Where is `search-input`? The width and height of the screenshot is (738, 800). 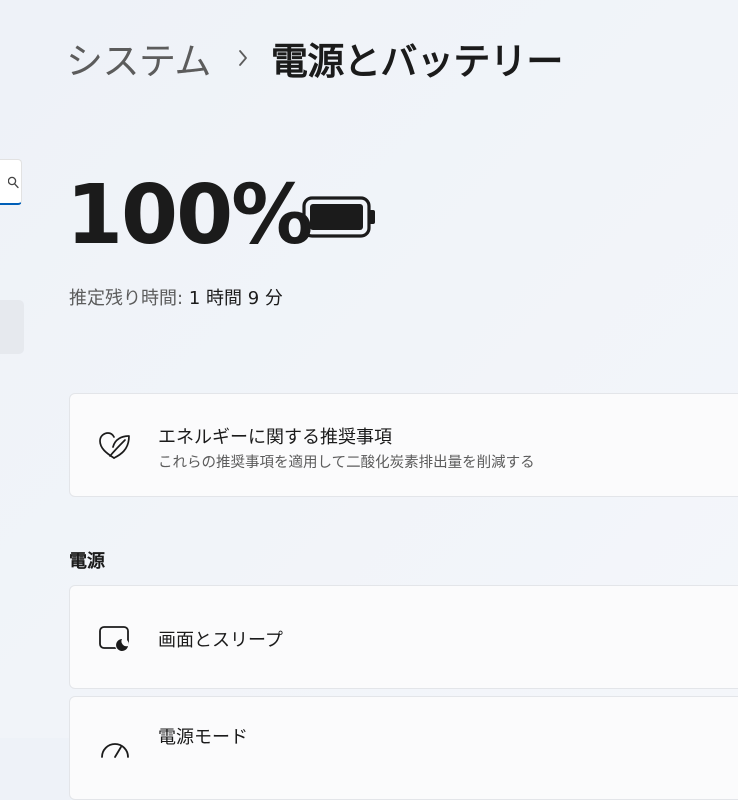 search-input is located at coordinates (11, 182).